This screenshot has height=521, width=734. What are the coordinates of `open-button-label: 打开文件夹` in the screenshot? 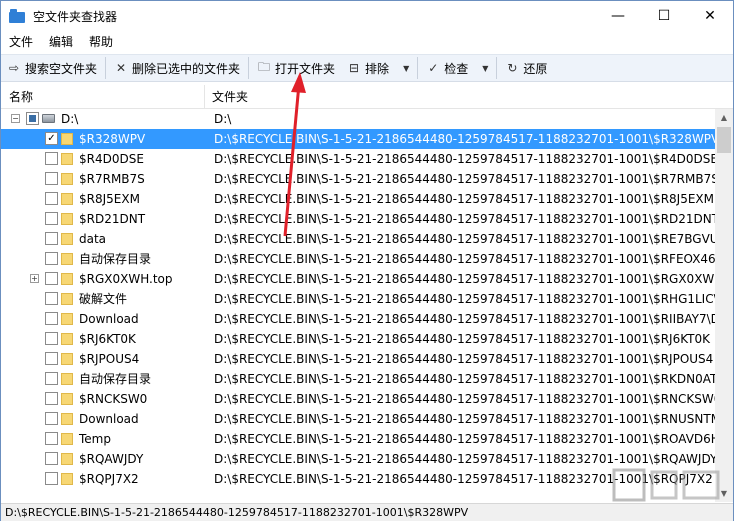 It's located at (305, 68).